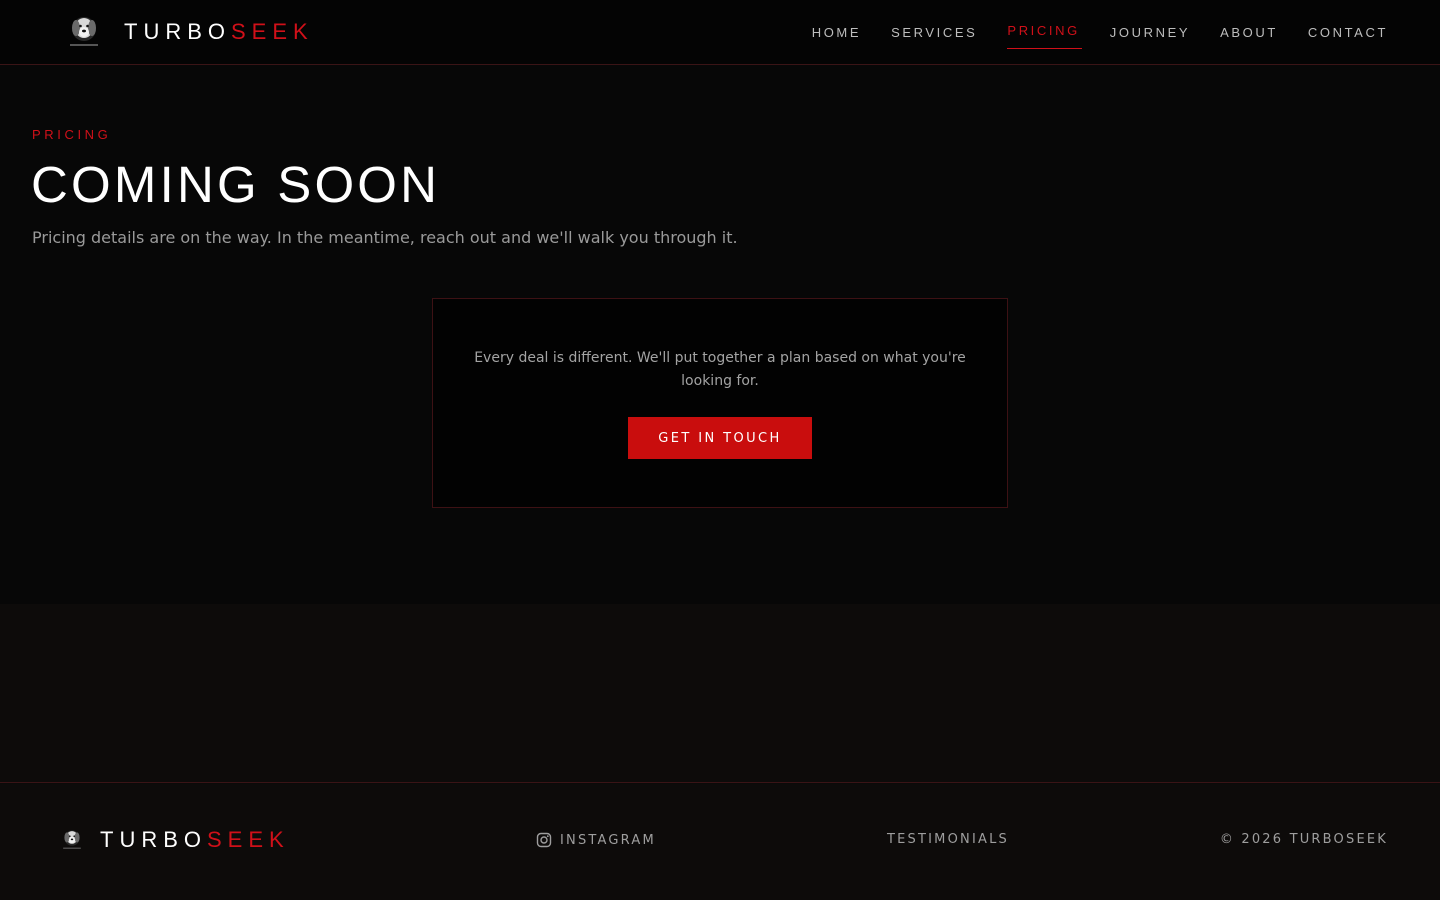 Image resolution: width=1440 pixels, height=900 pixels. What do you see at coordinates (1348, 32) in the screenshot?
I see `nav-item-contact: CONTACT` at bounding box center [1348, 32].